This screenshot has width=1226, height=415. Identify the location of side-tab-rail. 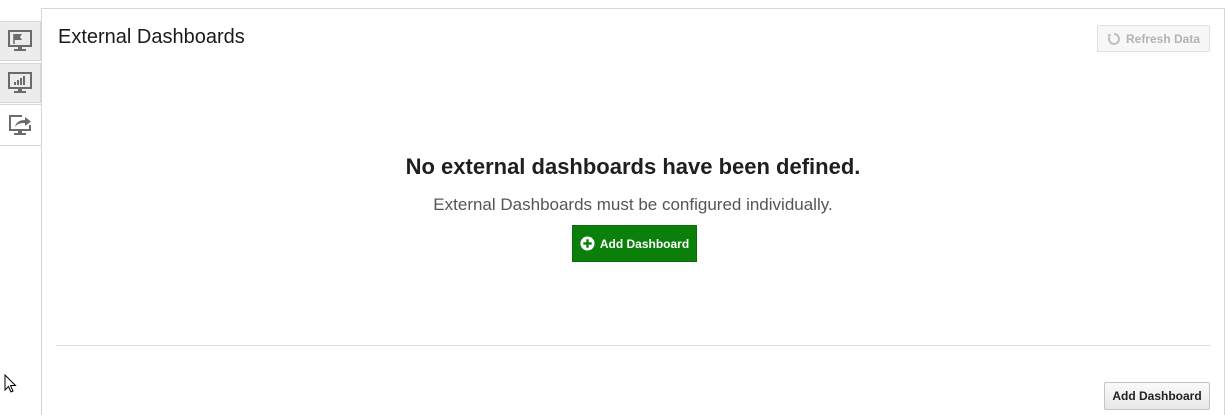
(21, 207).